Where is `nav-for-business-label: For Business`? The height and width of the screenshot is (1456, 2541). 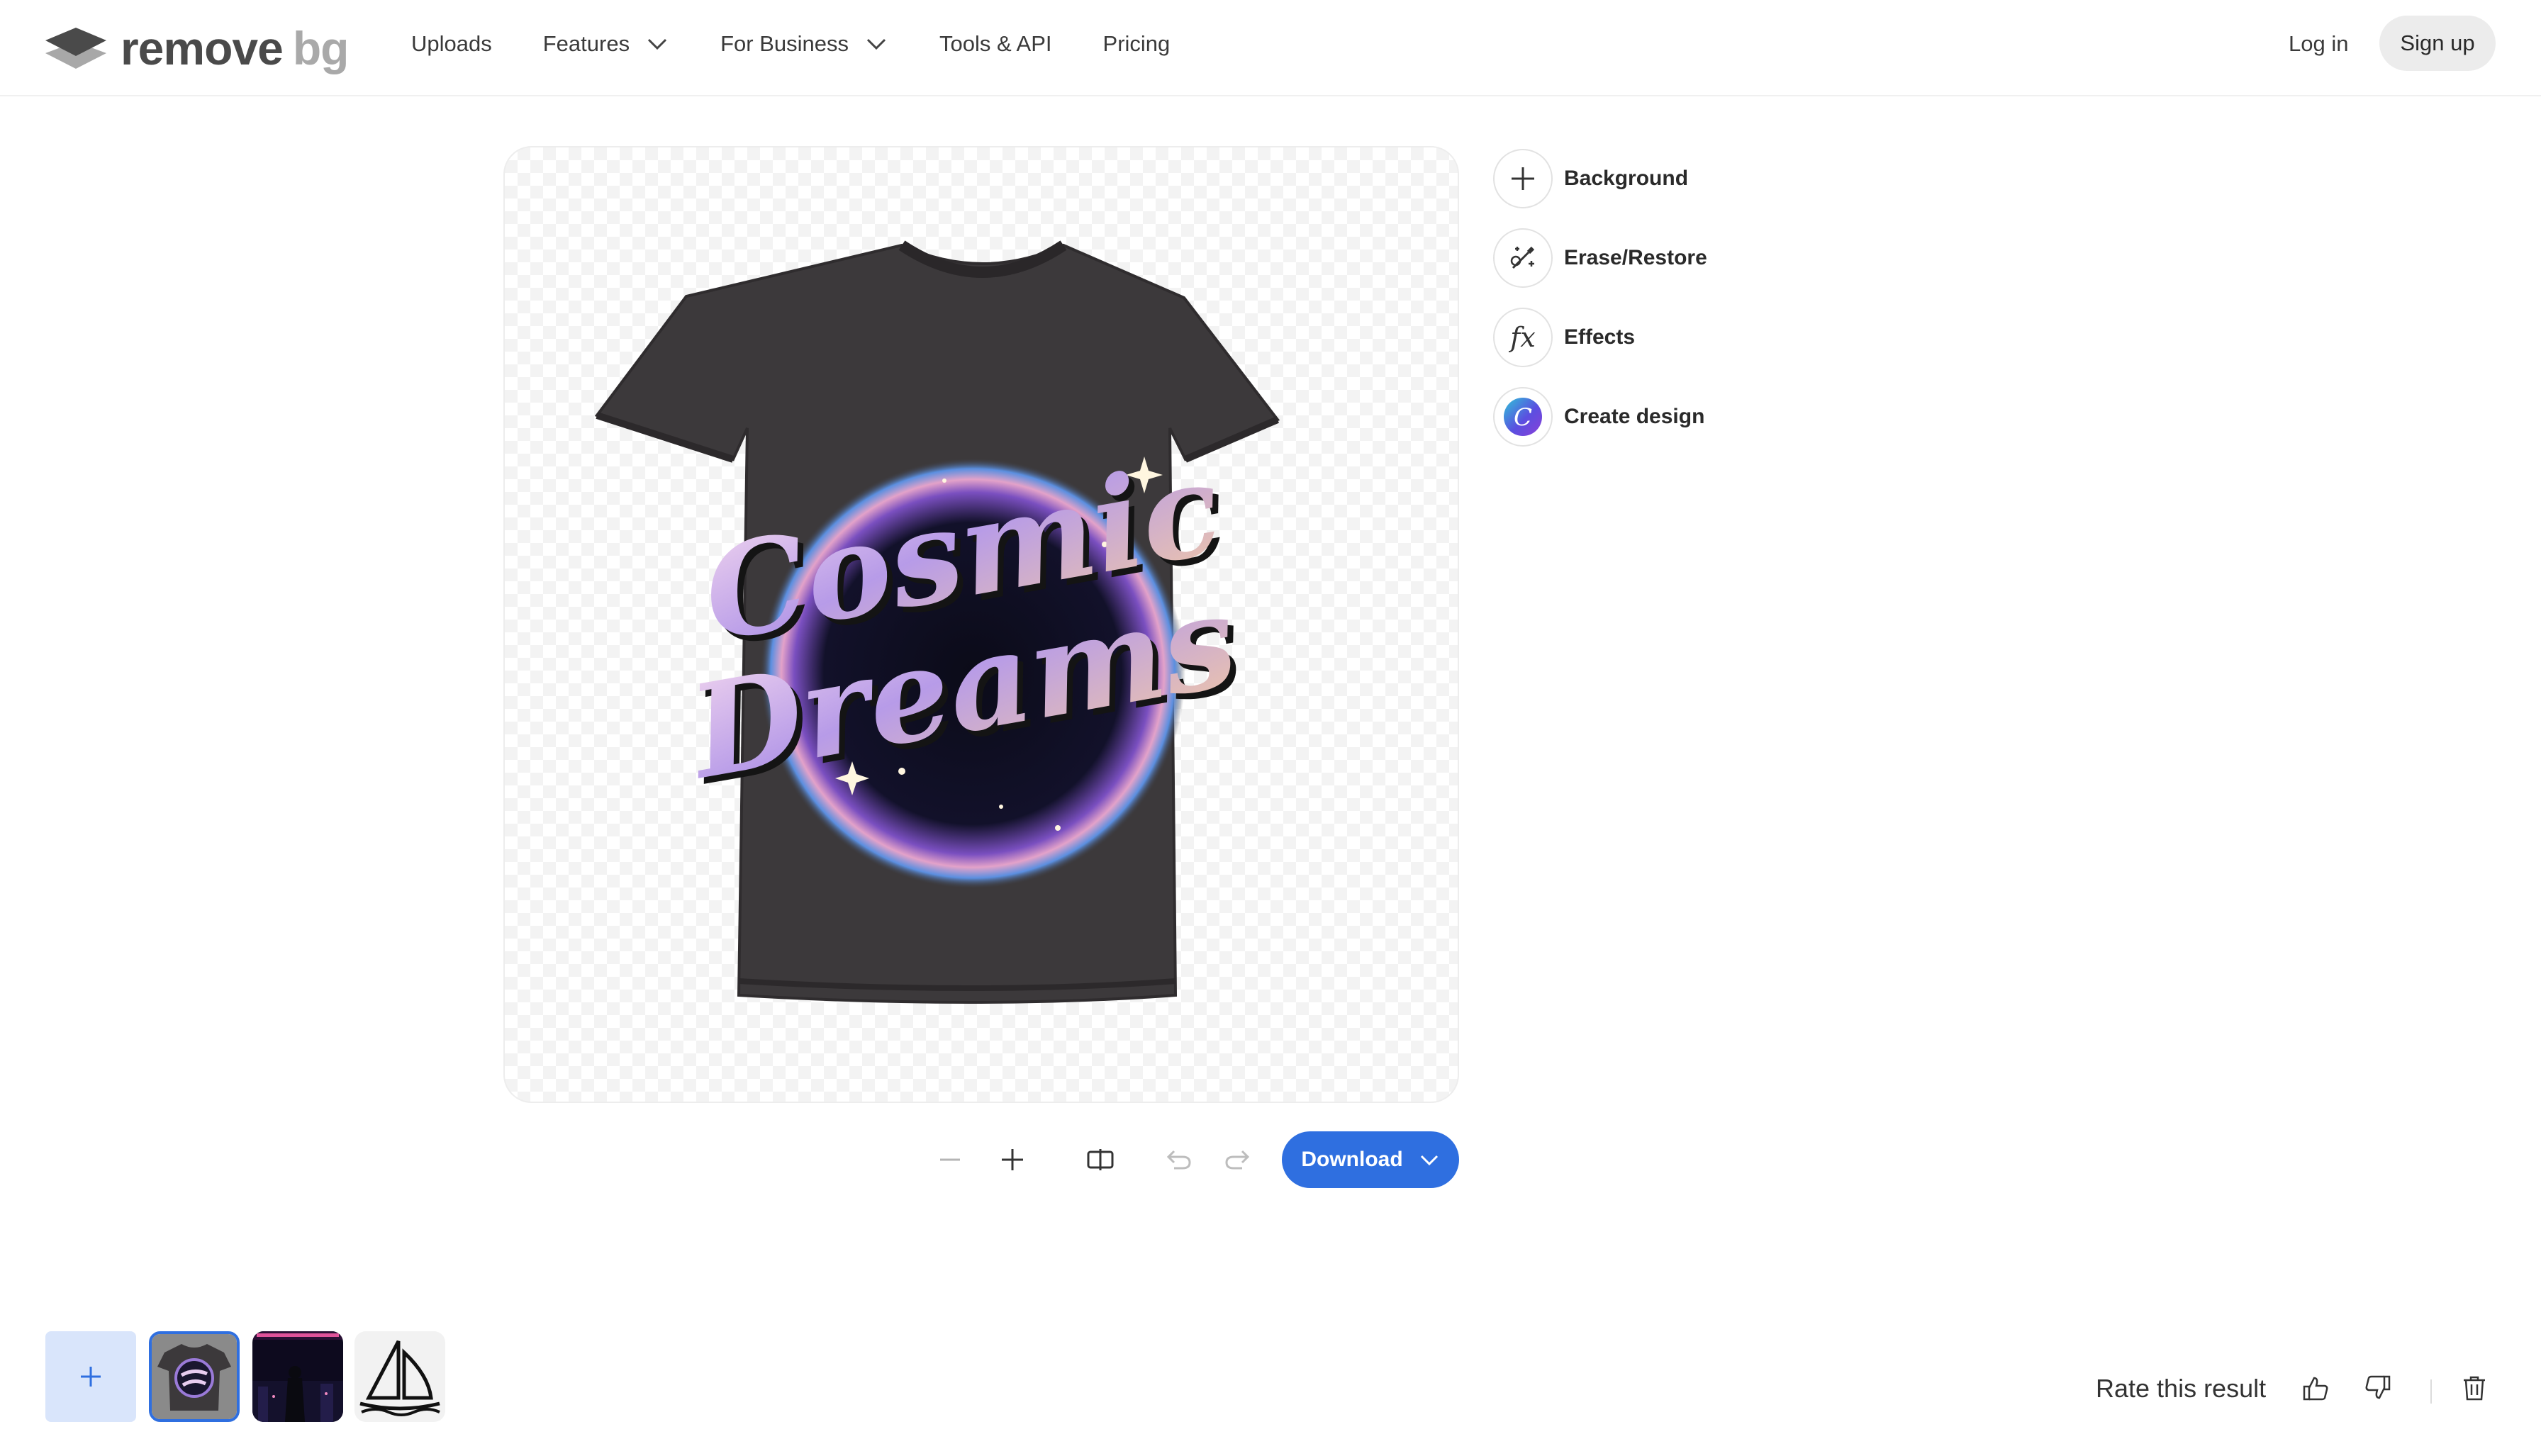 nav-for-business-label: For Business is located at coordinates (784, 43).